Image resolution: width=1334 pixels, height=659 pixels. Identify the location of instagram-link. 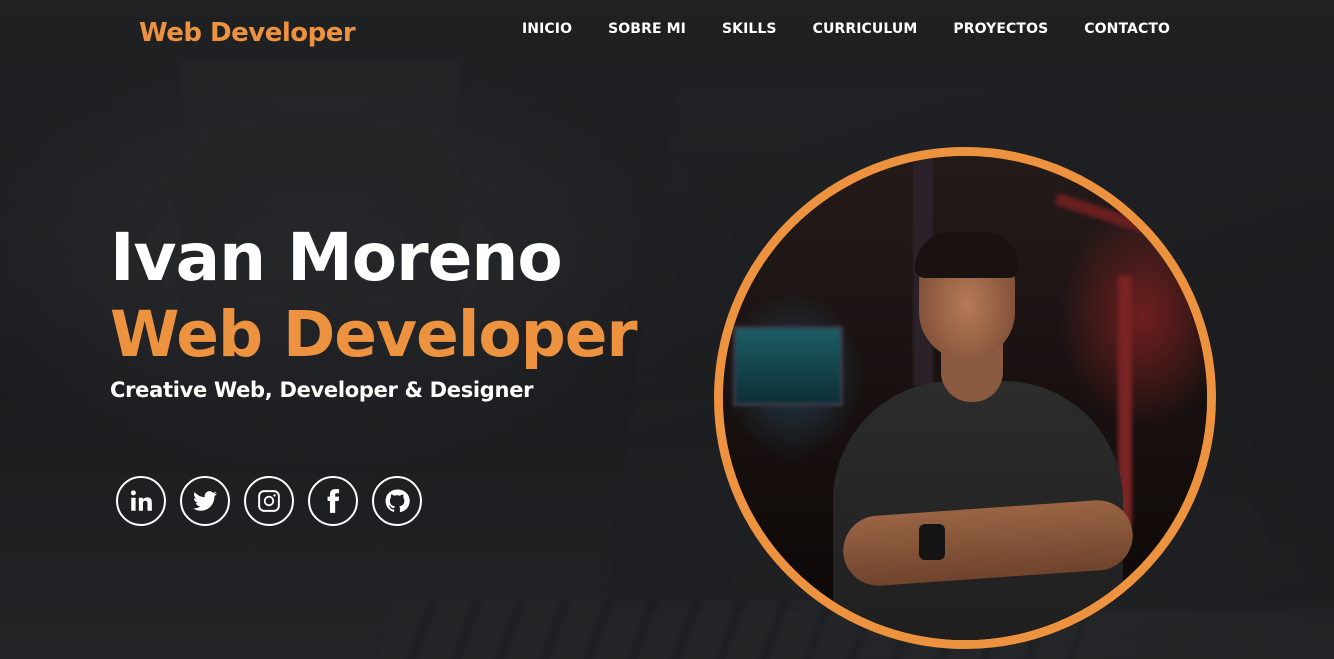
(269, 501).